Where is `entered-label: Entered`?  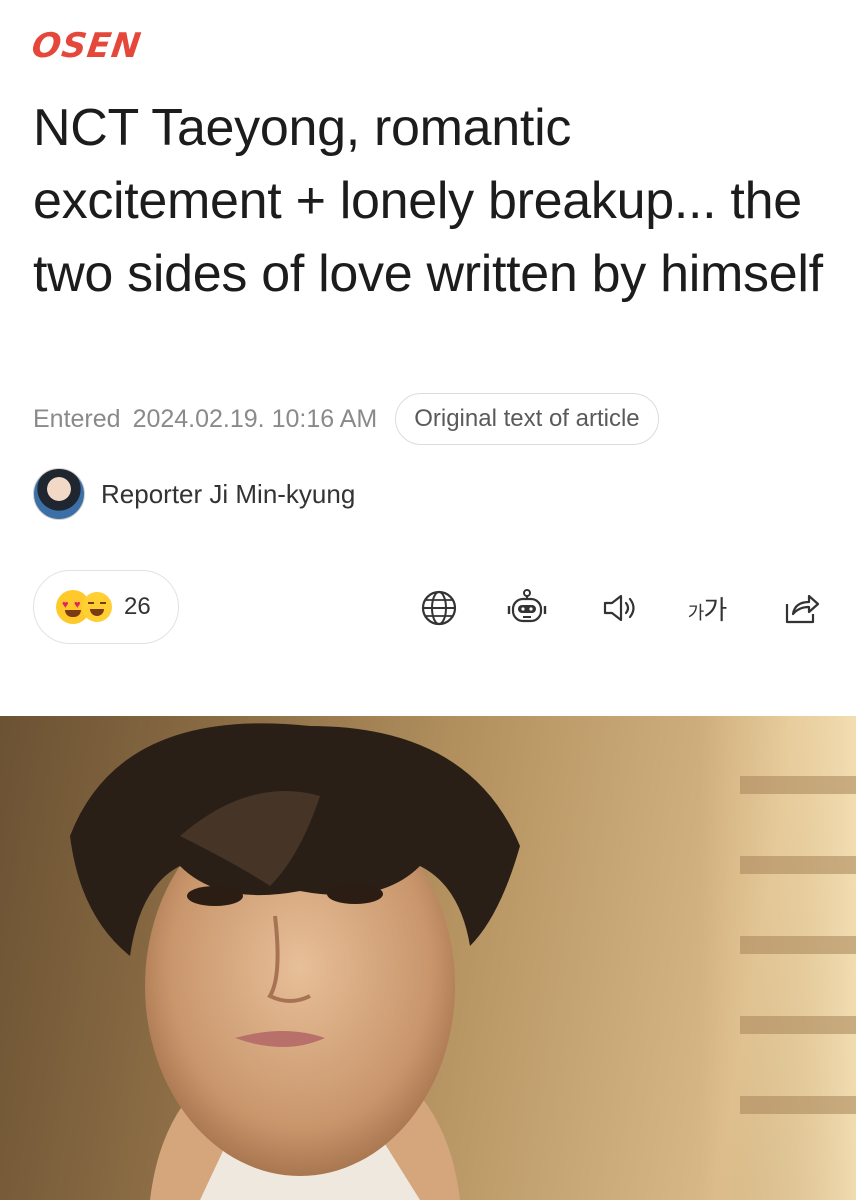
entered-label: Entered is located at coordinates (77, 418).